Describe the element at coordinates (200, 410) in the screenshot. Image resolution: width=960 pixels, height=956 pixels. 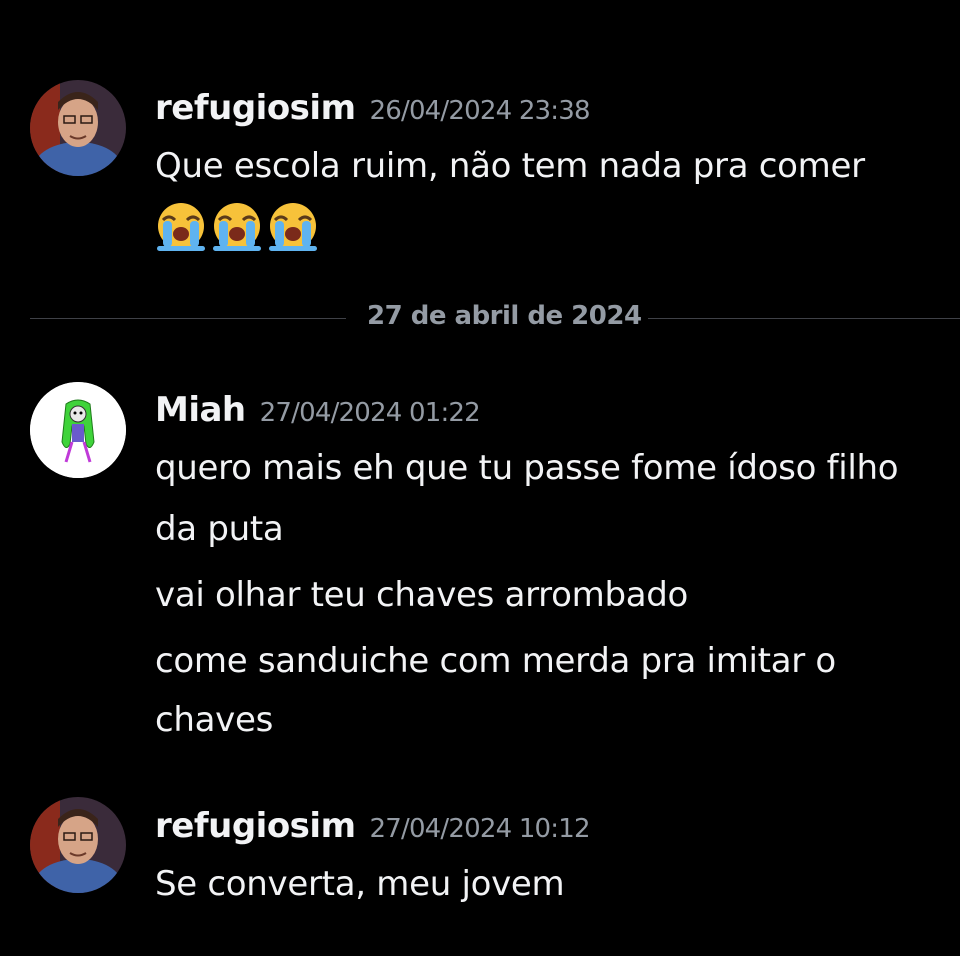
I see `username: Miah` at that location.